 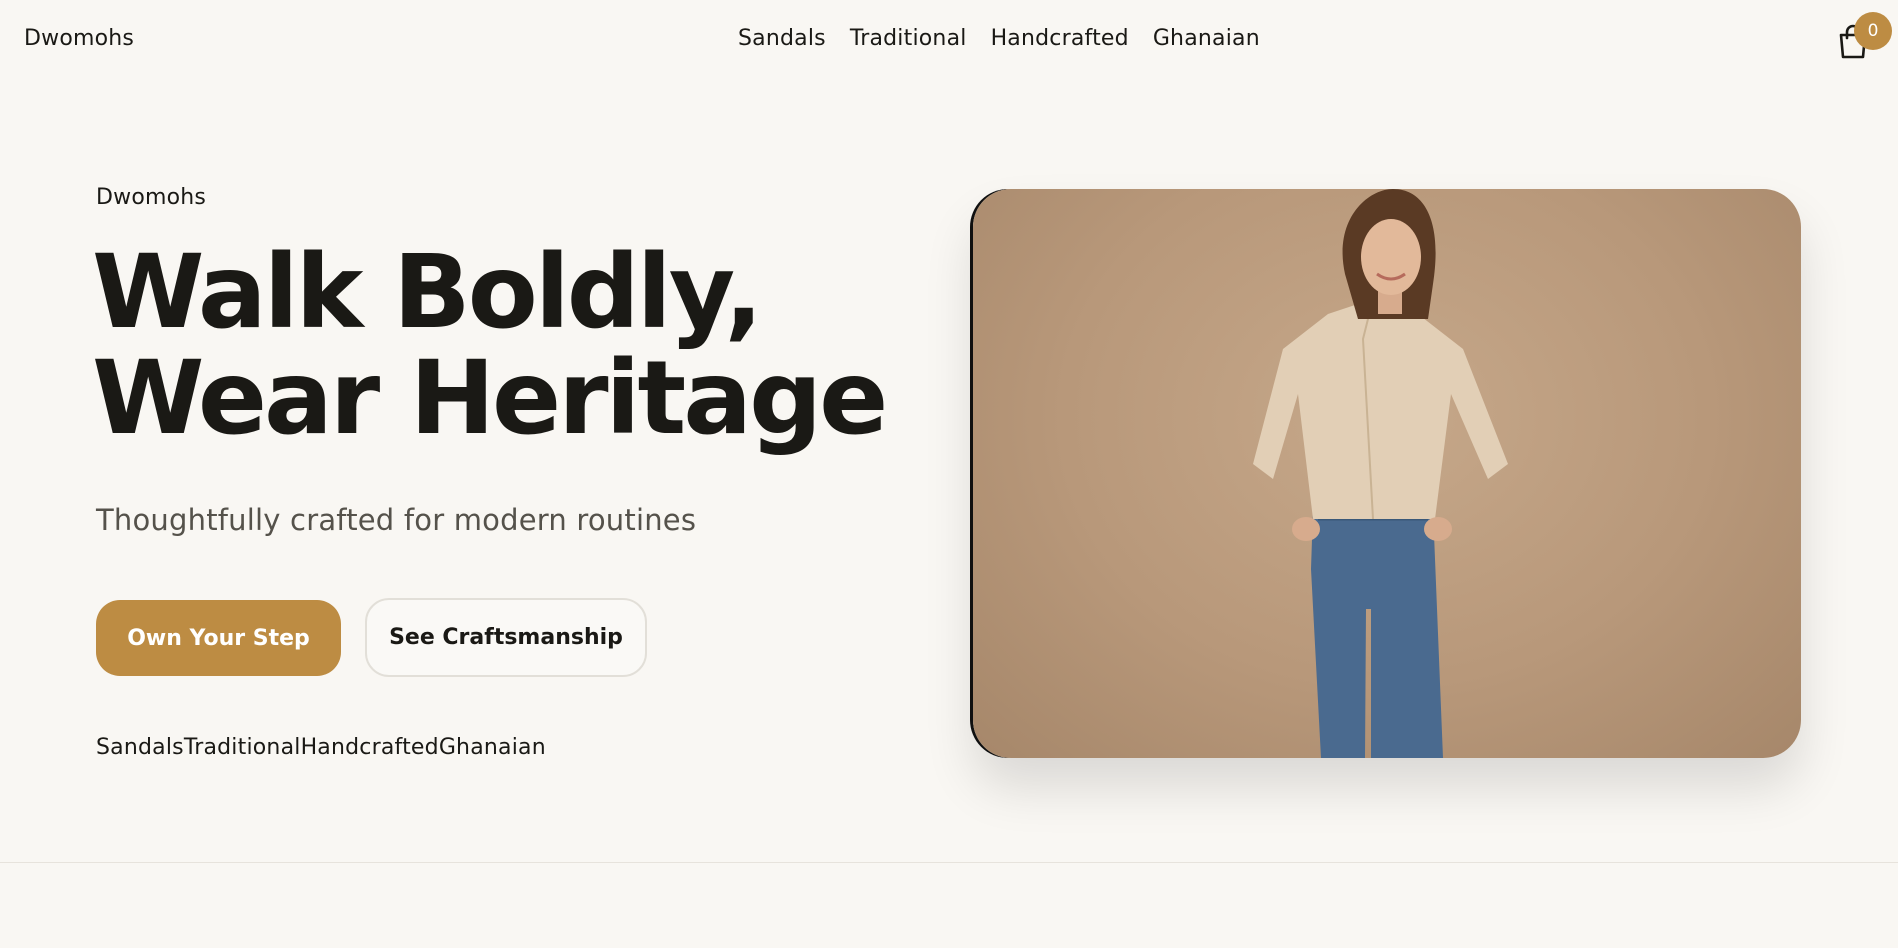 What do you see at coordinates (369, 747) in the screenshot?
I see `tag-handcrafted: Handcrafted` at bounding box center [369, 747].